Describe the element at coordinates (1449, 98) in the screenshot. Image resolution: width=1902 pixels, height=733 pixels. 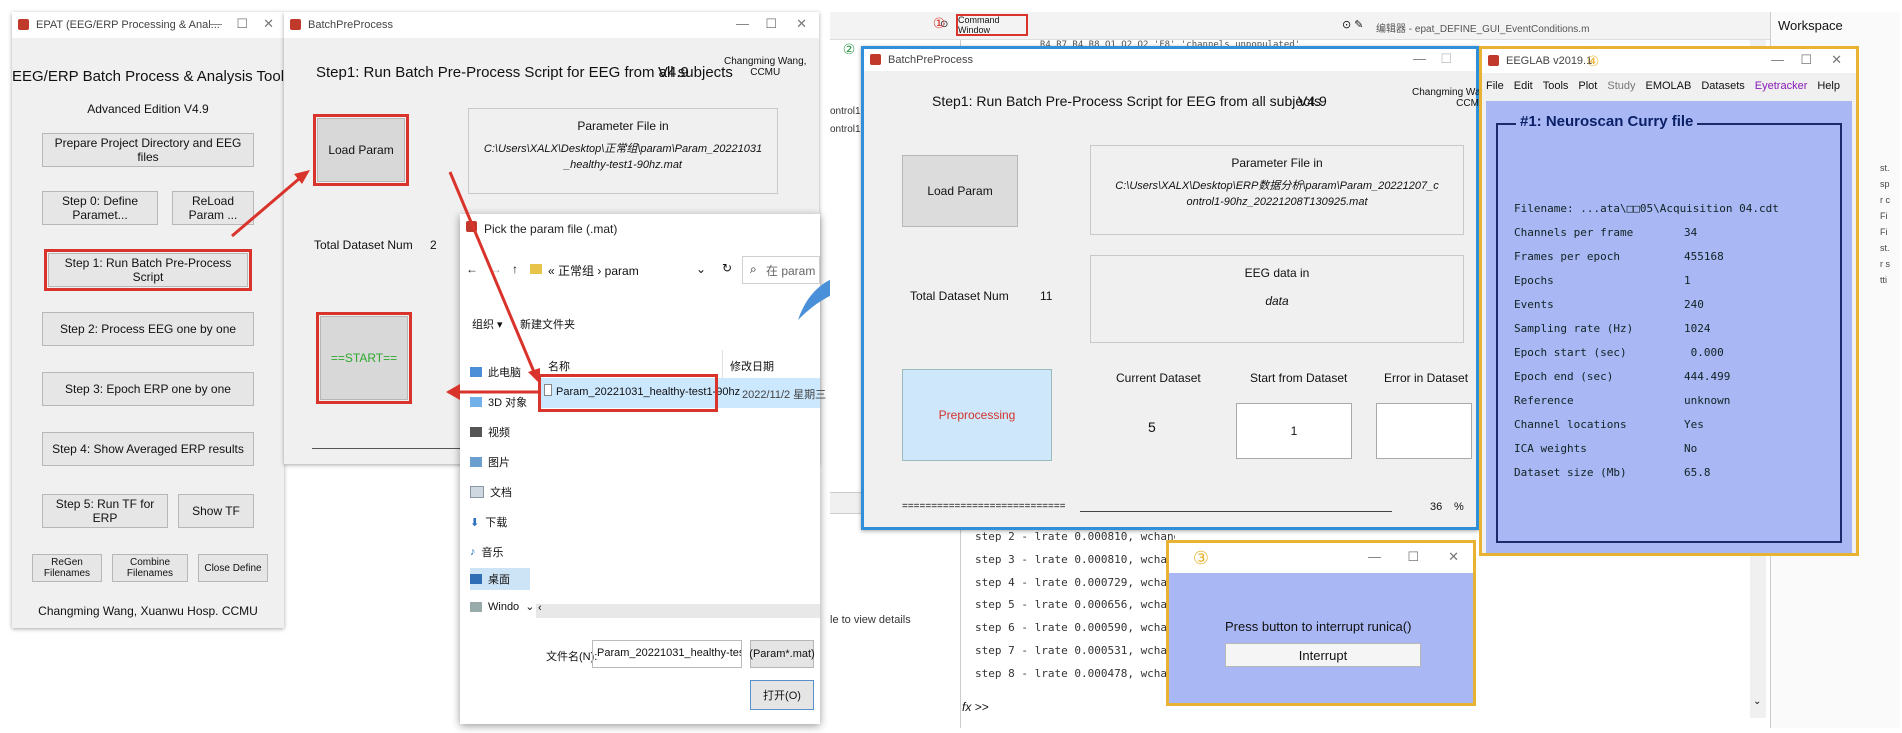
I see `batch2-author: Changming Wan CCMU` at that location.